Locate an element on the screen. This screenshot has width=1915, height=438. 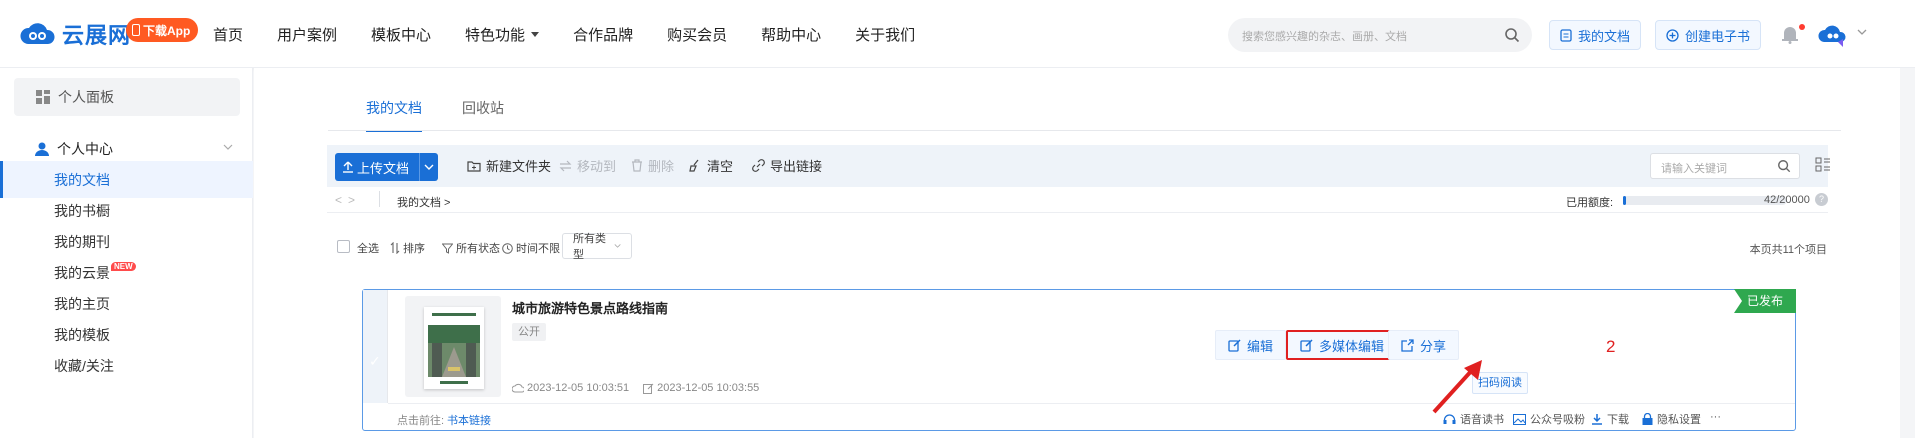
tabs-divider is located at coordinates (1084, 130).